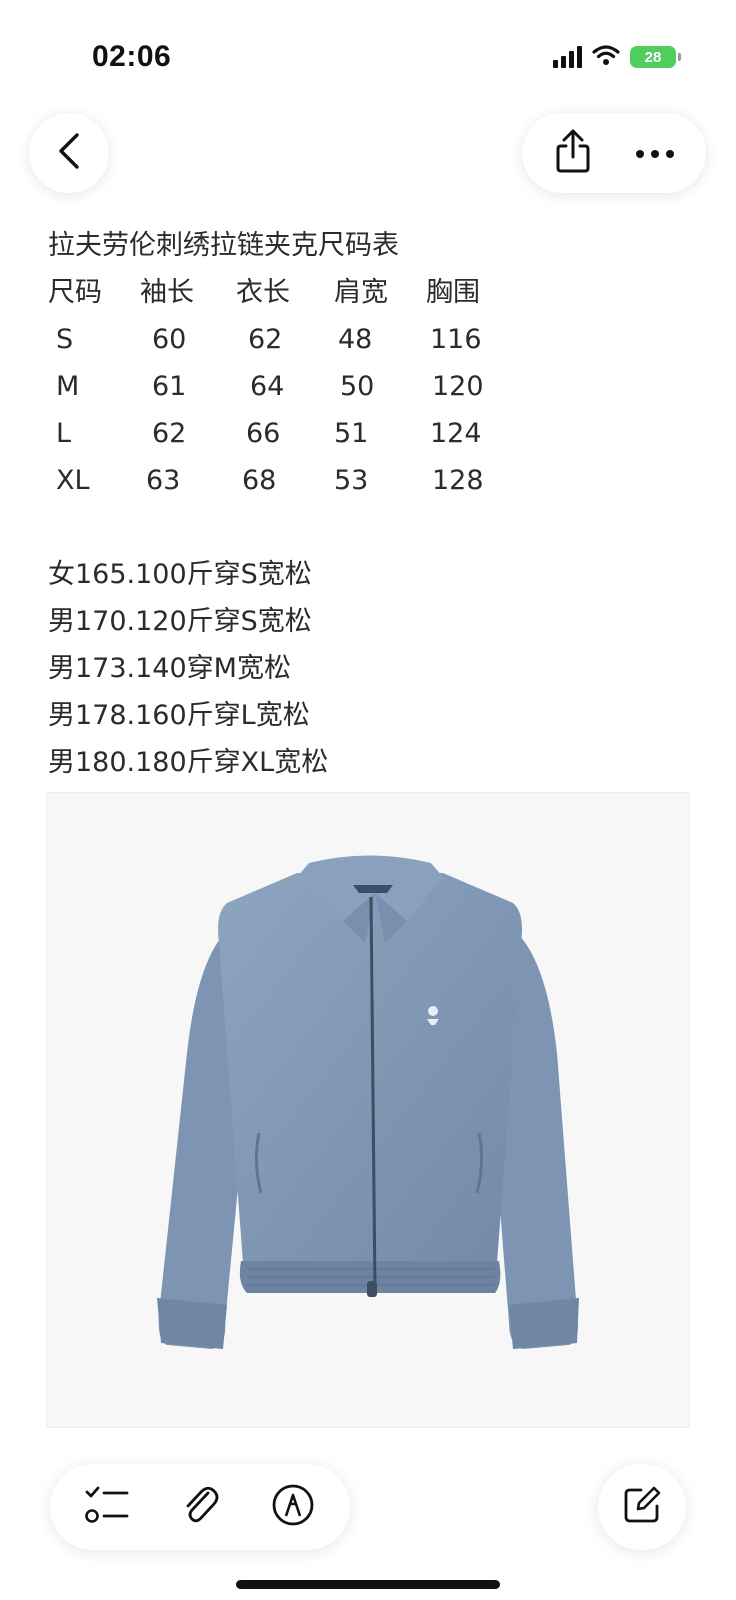 Image resolution: width=736 pixels, height=1600 pixels. What do you see at coordinates (456, 433) in the screenshot?
I see `table-cell: 124` at bounding box center [456, 433].